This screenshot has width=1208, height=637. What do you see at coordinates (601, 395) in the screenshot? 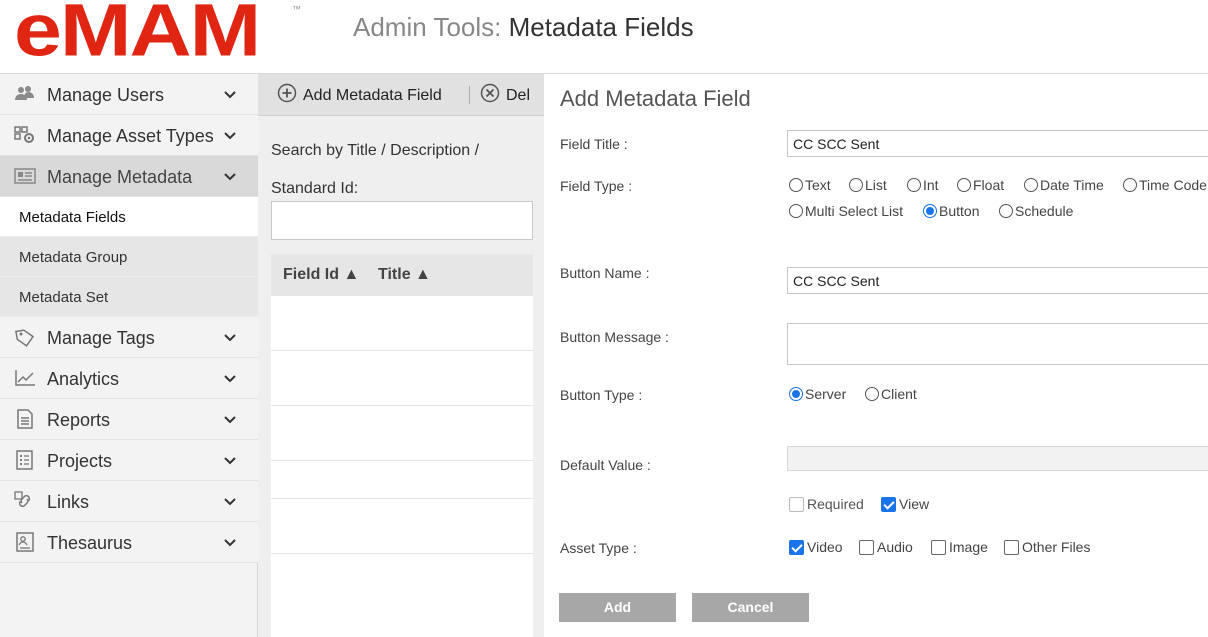
I see `button-type-label: Button Type :` at bounding box center [601, 395].